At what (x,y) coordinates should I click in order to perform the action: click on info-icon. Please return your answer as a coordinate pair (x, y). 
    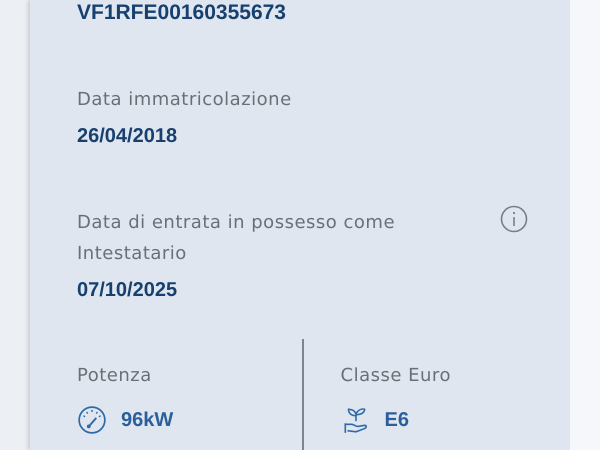
    Looking at the image, I should click on (514, 219).